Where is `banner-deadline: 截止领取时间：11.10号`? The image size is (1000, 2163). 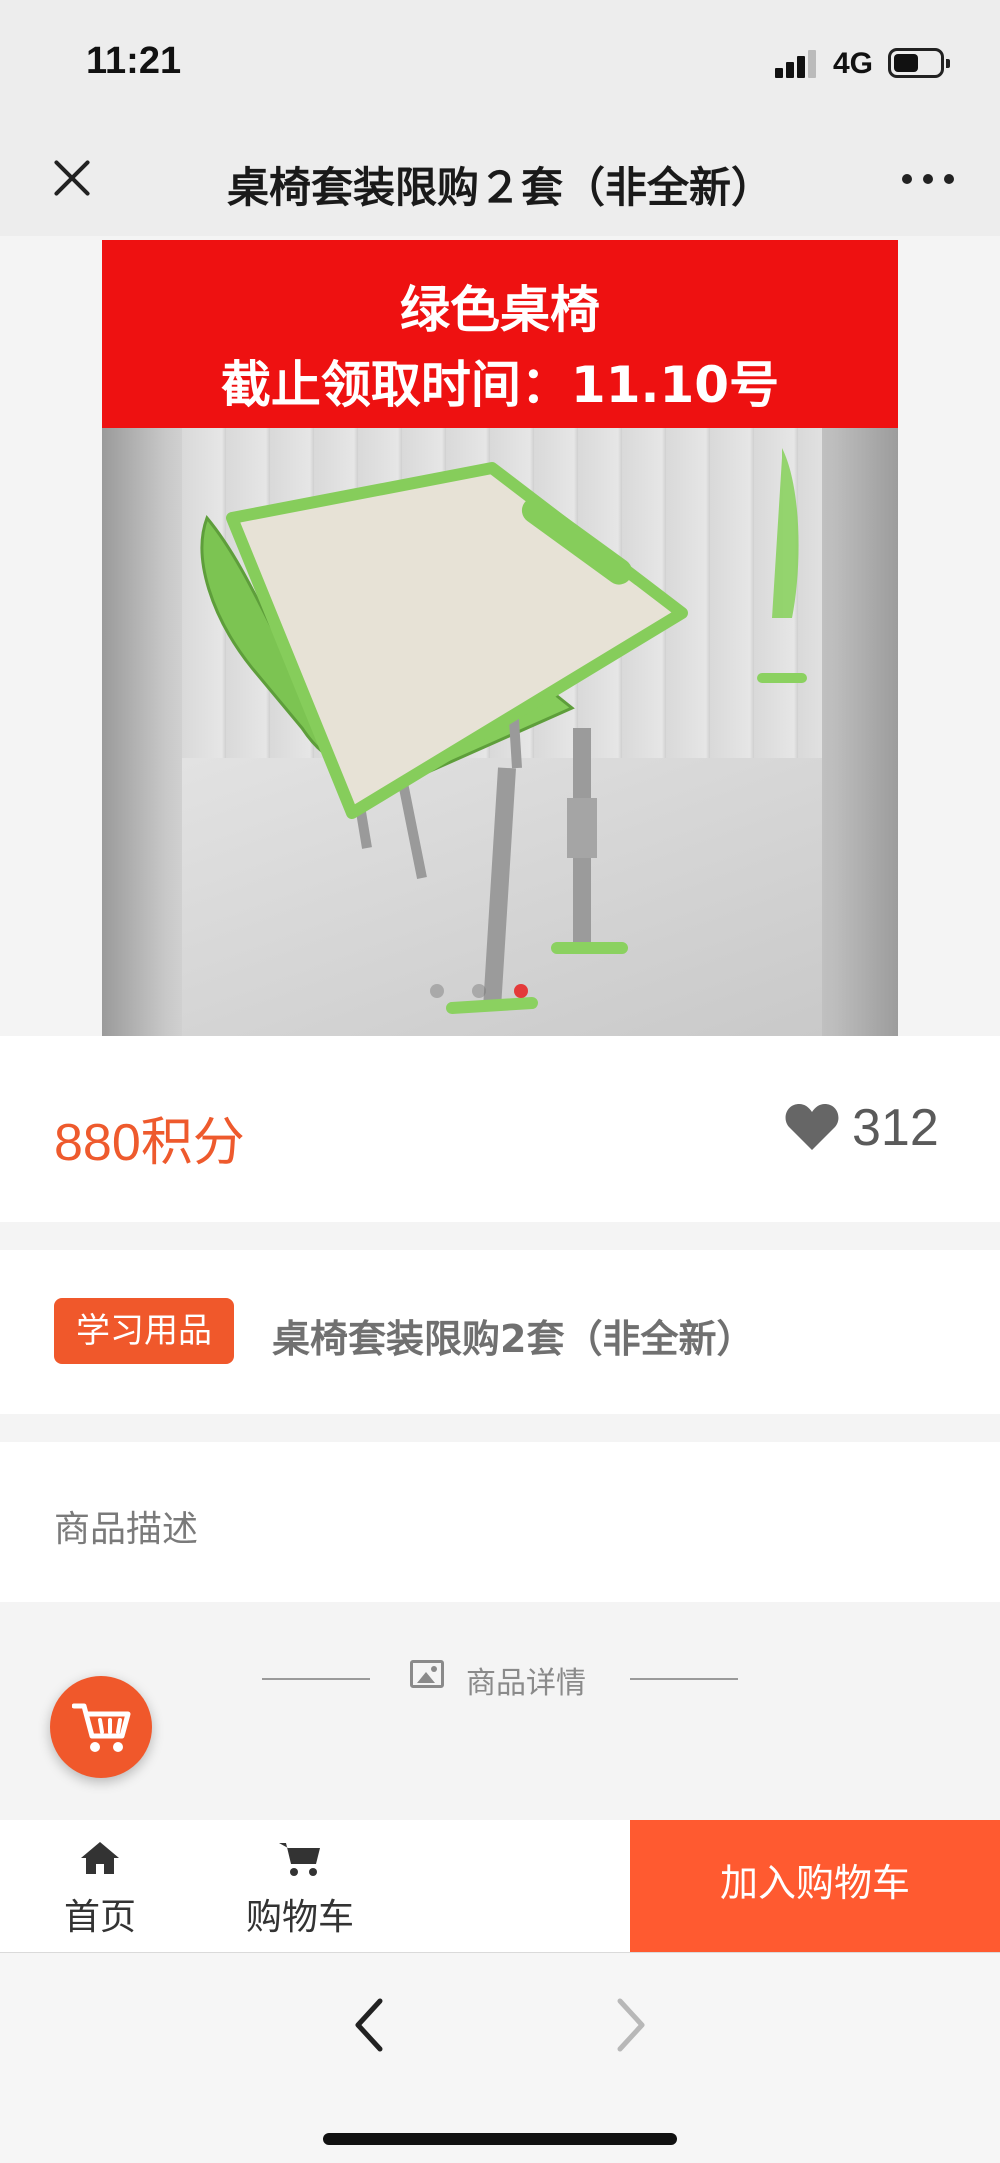 banner-deadline: 截止领取时间：11.10号 is located at coordinates (500, 385).